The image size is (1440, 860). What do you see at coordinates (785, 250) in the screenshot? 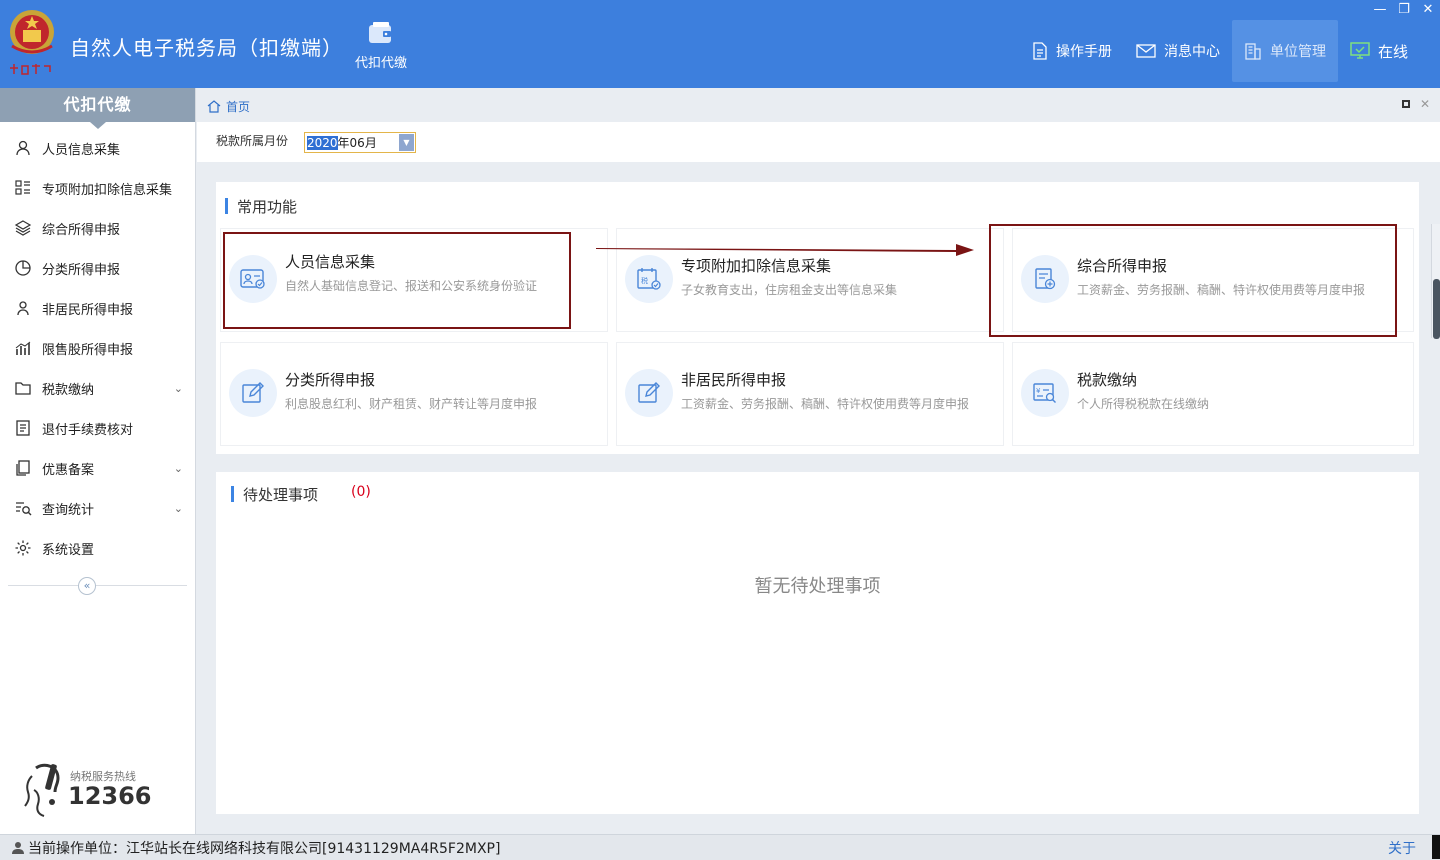
I see `annotation-arrow-icon` at bounding box center [785, 250].